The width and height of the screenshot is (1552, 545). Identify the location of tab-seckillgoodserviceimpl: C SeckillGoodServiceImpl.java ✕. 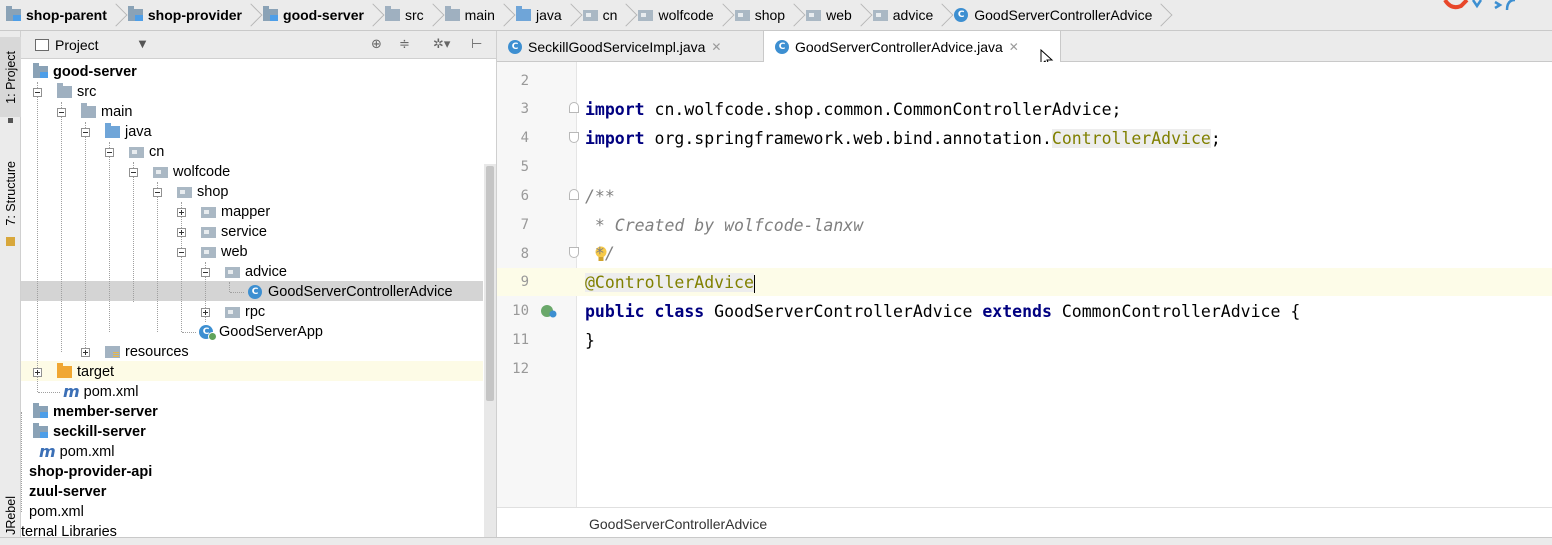
(609, 46).